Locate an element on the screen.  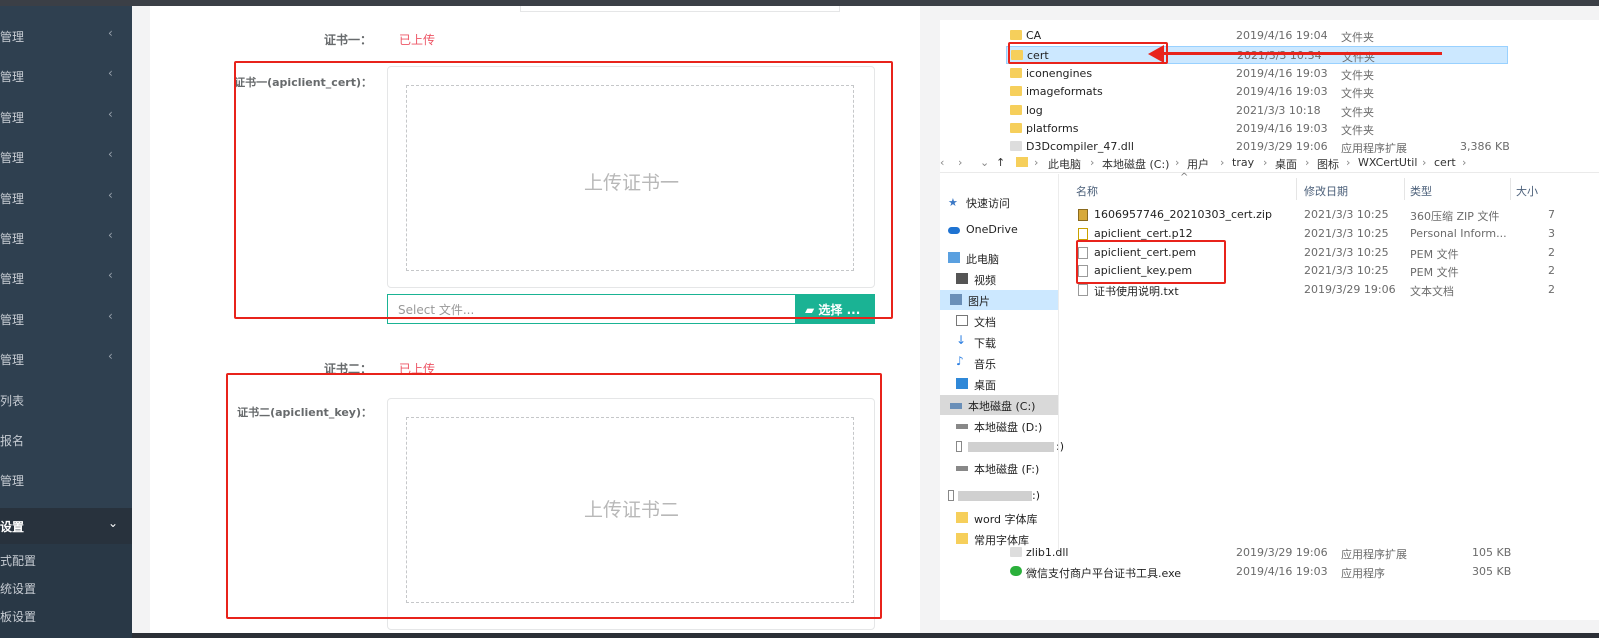
breadcrumb-item: cert is located at coordinates (1445, 162).